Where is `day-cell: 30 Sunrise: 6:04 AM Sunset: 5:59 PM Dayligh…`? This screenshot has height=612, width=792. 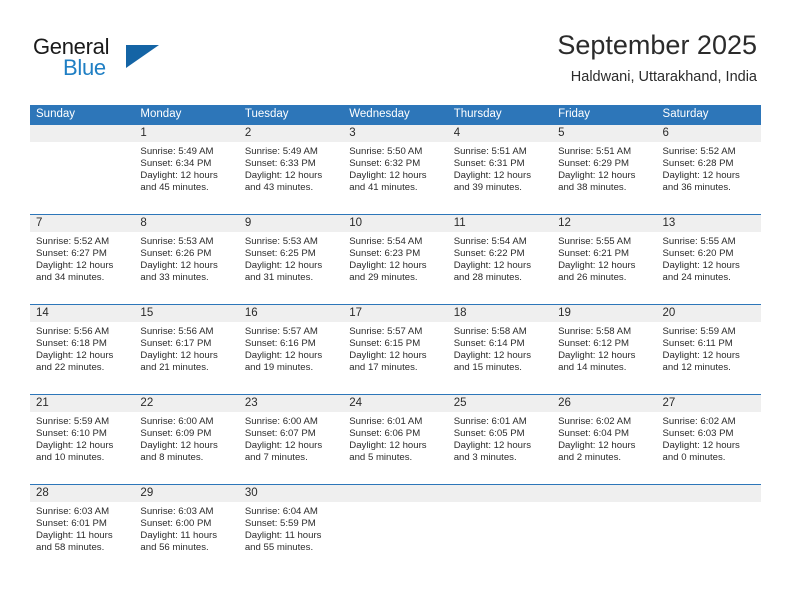 day-cell: 30 Sunrise: 6:04 AM Sunset: 5:59 PM Dayligh… is located at coordinates (291, 529).